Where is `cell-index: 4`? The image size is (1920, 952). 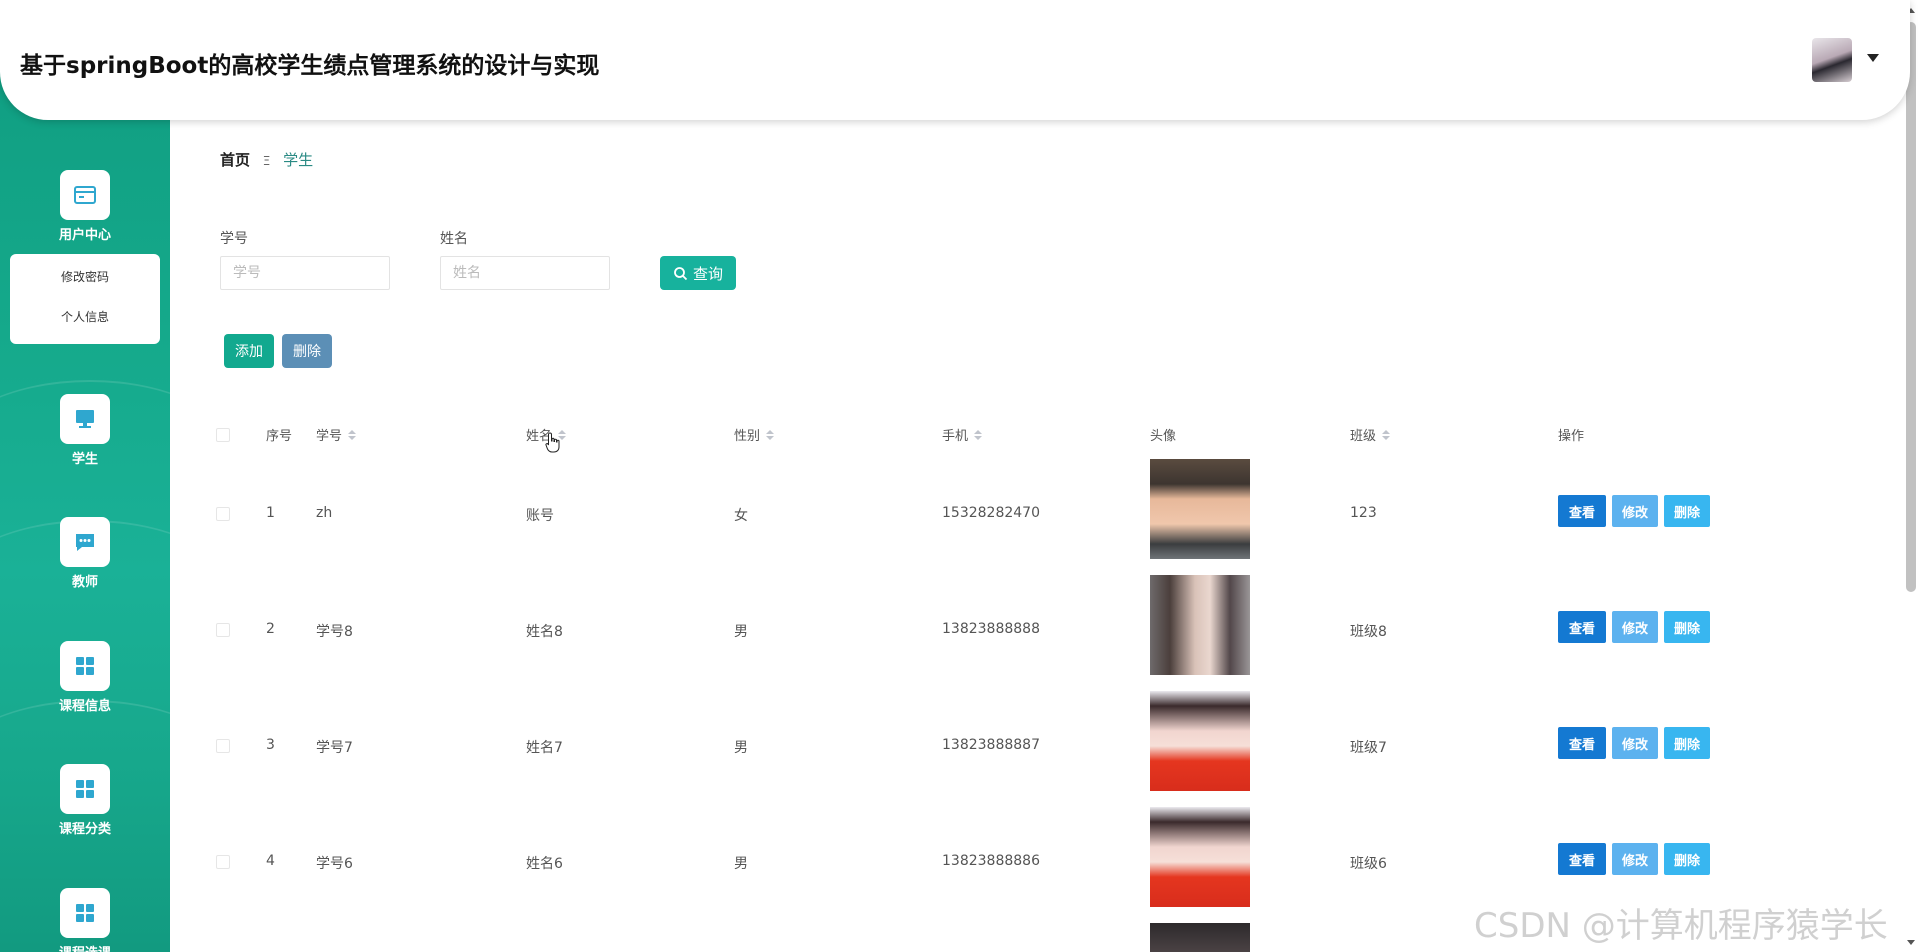 cell-index: 4 is located at coordinates (270, 861).